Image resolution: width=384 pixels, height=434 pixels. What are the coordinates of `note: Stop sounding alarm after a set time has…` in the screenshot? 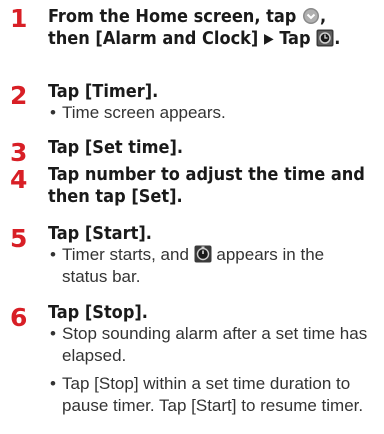 It's located at (214, 345).